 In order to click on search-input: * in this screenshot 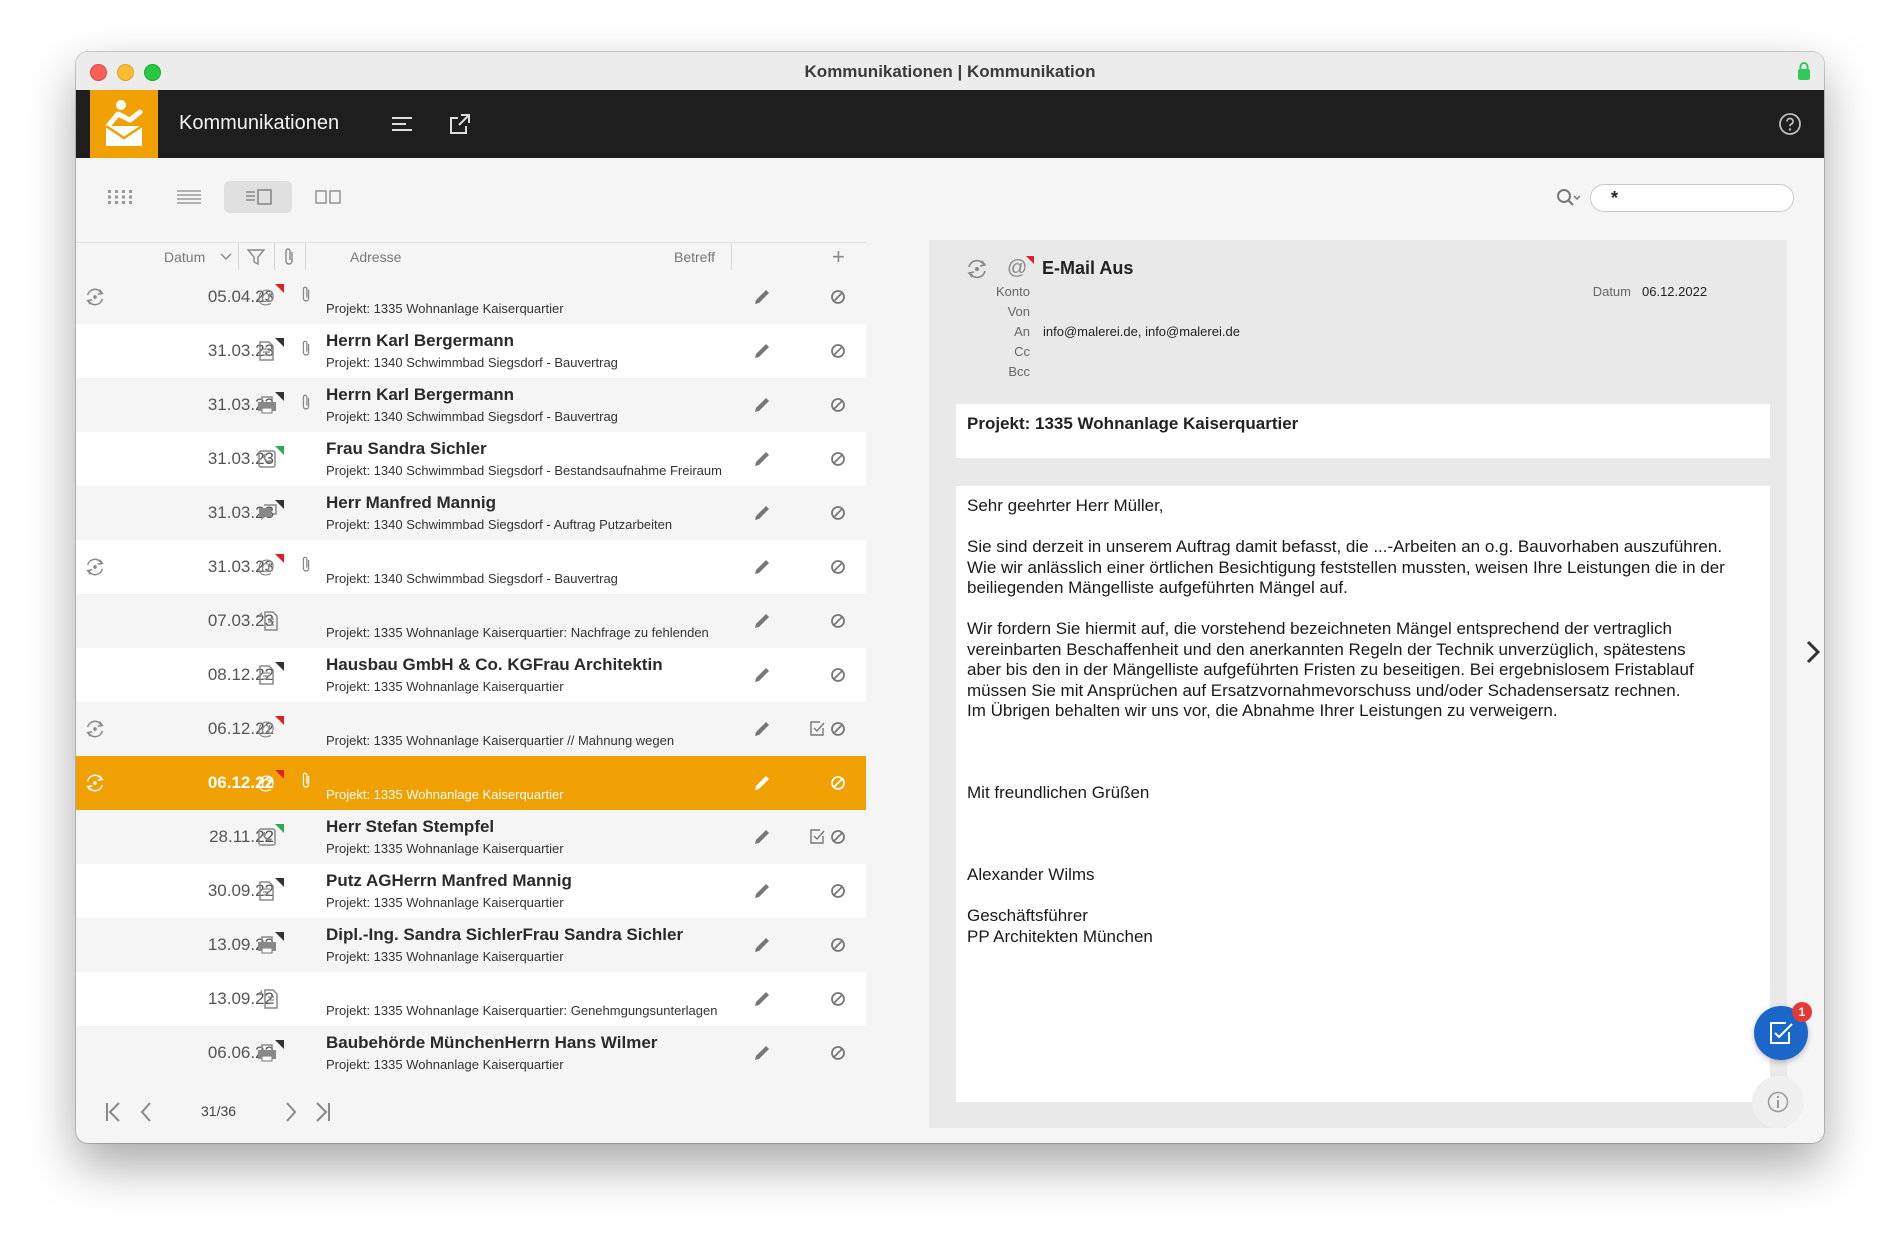, I will do `click(1692, 198)`.